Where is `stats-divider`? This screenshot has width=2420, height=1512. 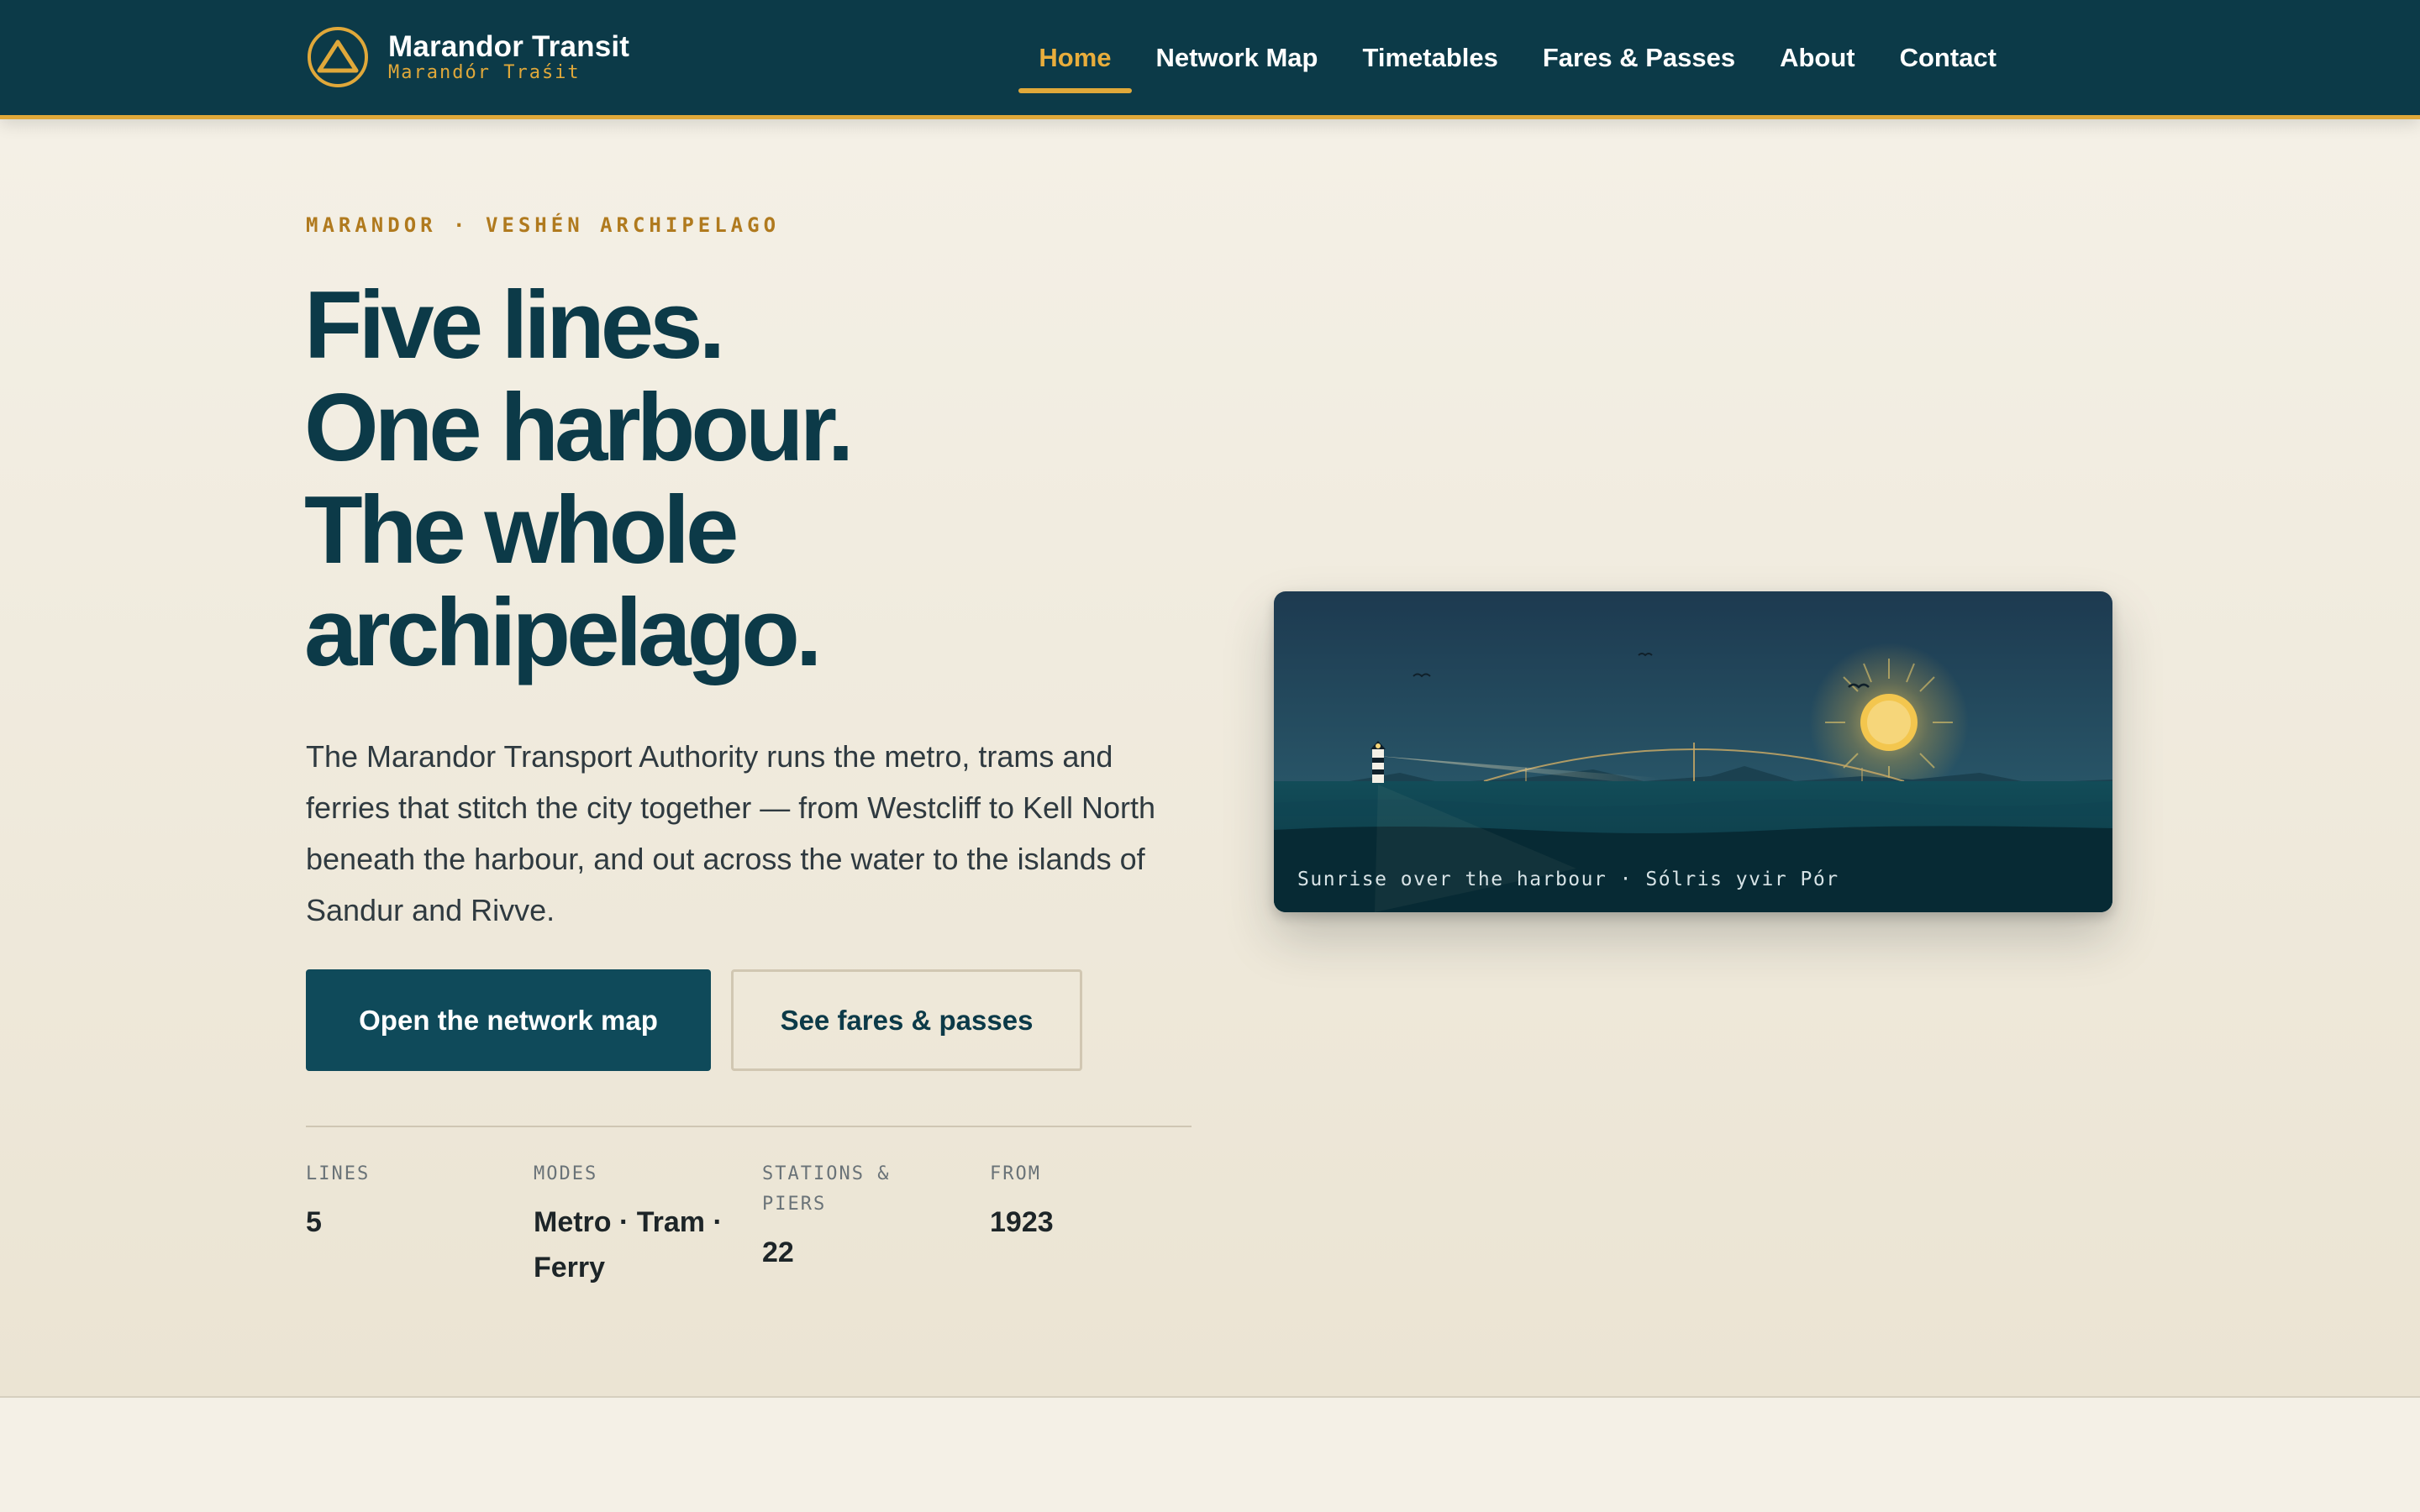 stats-divider is located at coordinates (749, 1126).